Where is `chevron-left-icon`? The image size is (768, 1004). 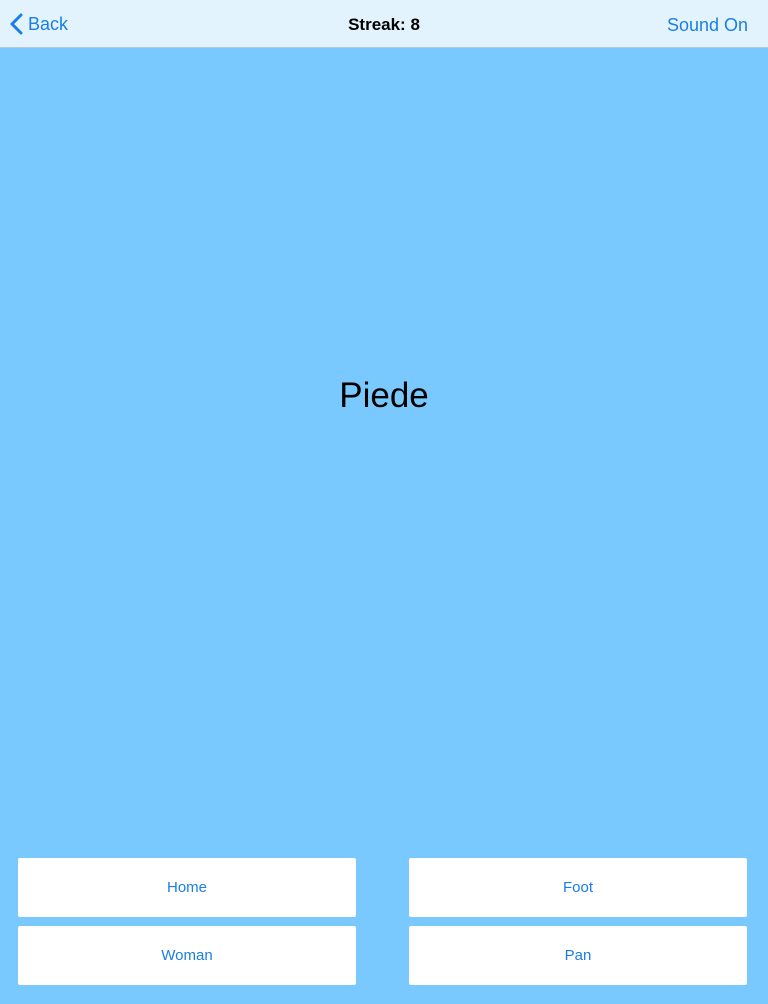 chevron-left-icon is located at coordinates (16, 24).